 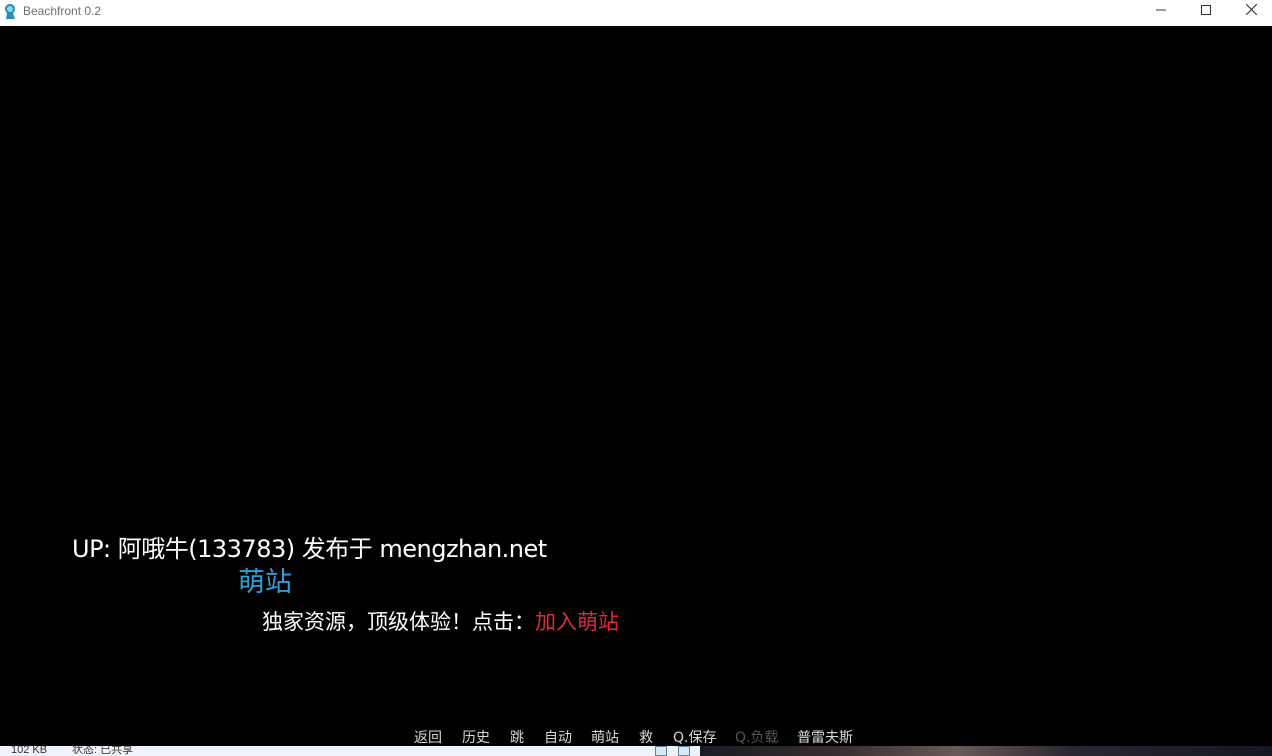 What do you see at coordinates (558, 738) in the screenshot?
I see `quick-menu-auto: 自动` at bounding box center [558, 738].